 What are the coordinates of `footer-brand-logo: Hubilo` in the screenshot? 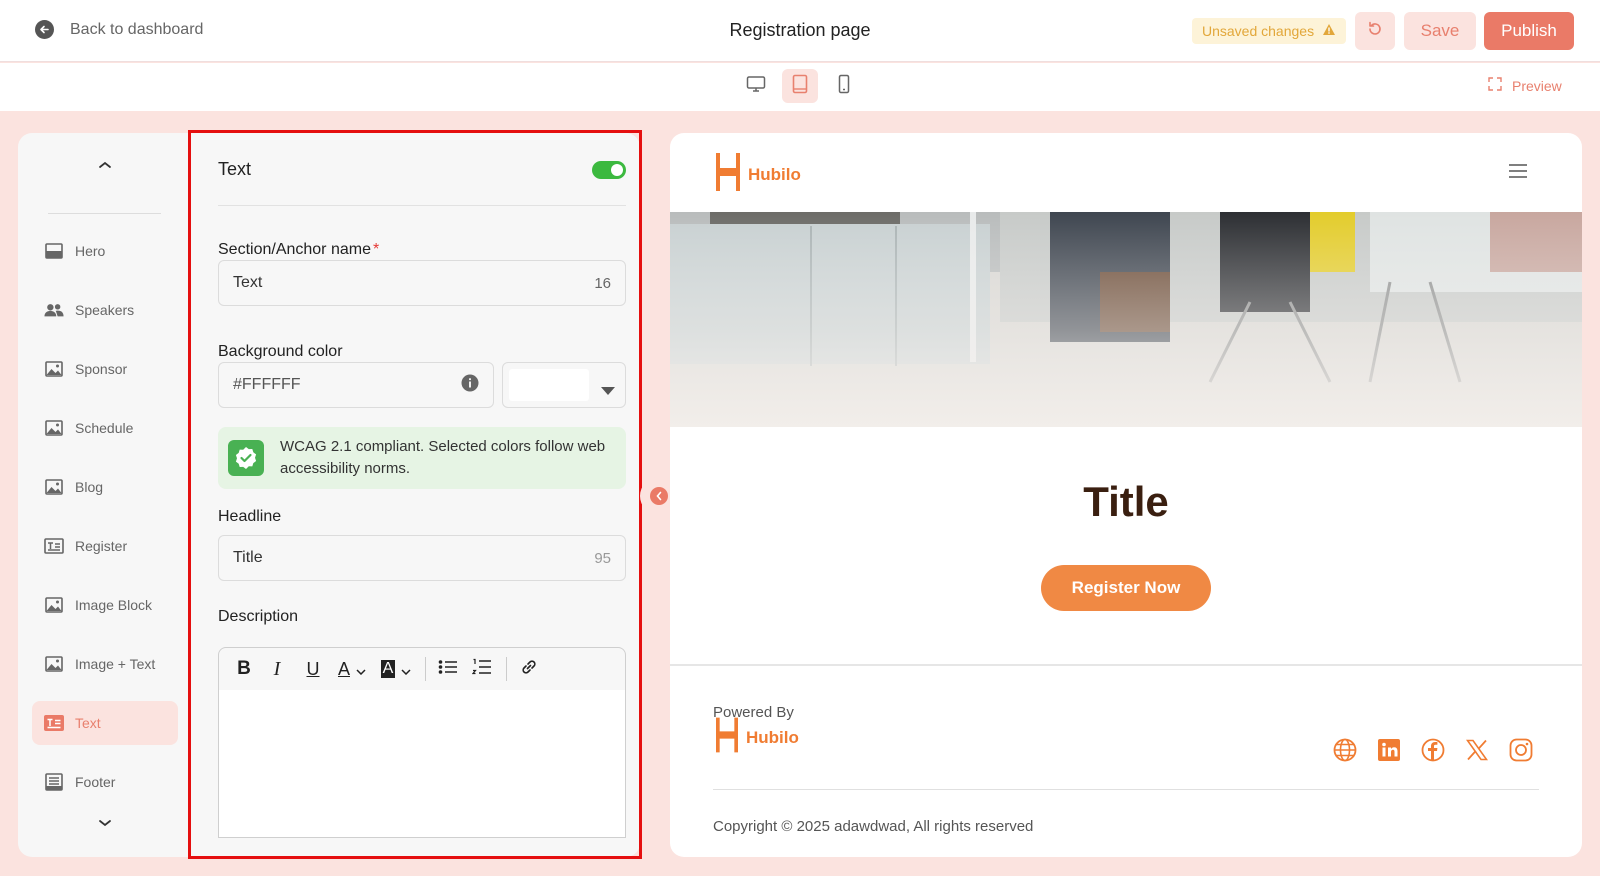 It's located at (757, 737).